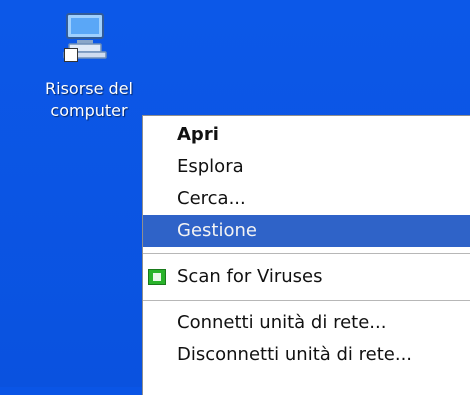 The height and width of the screenshot is (395, 470). Describe the element at coordinates (306, 231) in the screenshot. I see `menu-item-gestione: Gestione` at that location.